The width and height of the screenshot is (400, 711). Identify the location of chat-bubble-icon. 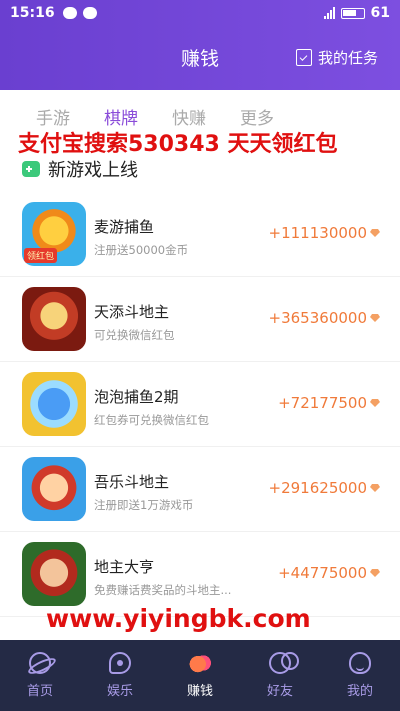
(120, 663).